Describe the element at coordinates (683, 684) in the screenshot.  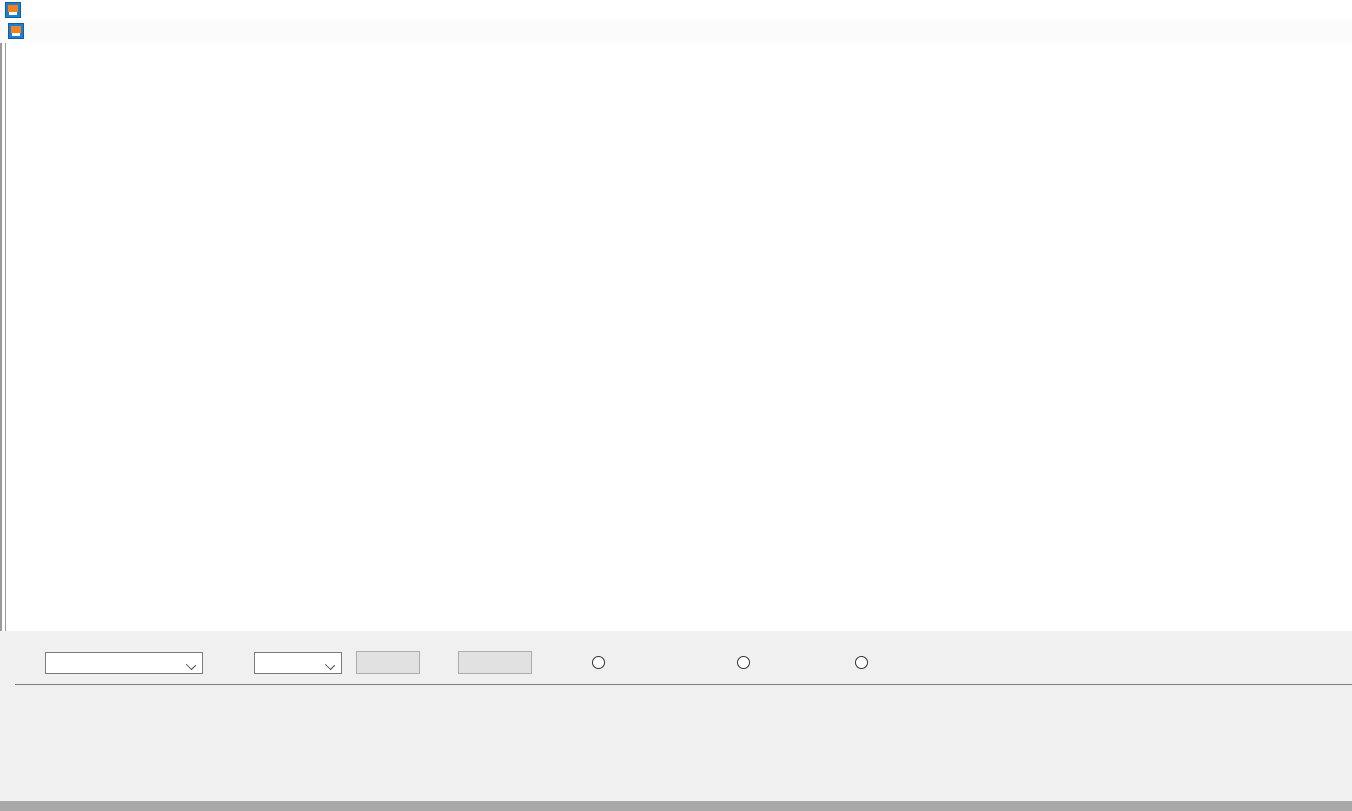
I see `history-data-table` at that location.